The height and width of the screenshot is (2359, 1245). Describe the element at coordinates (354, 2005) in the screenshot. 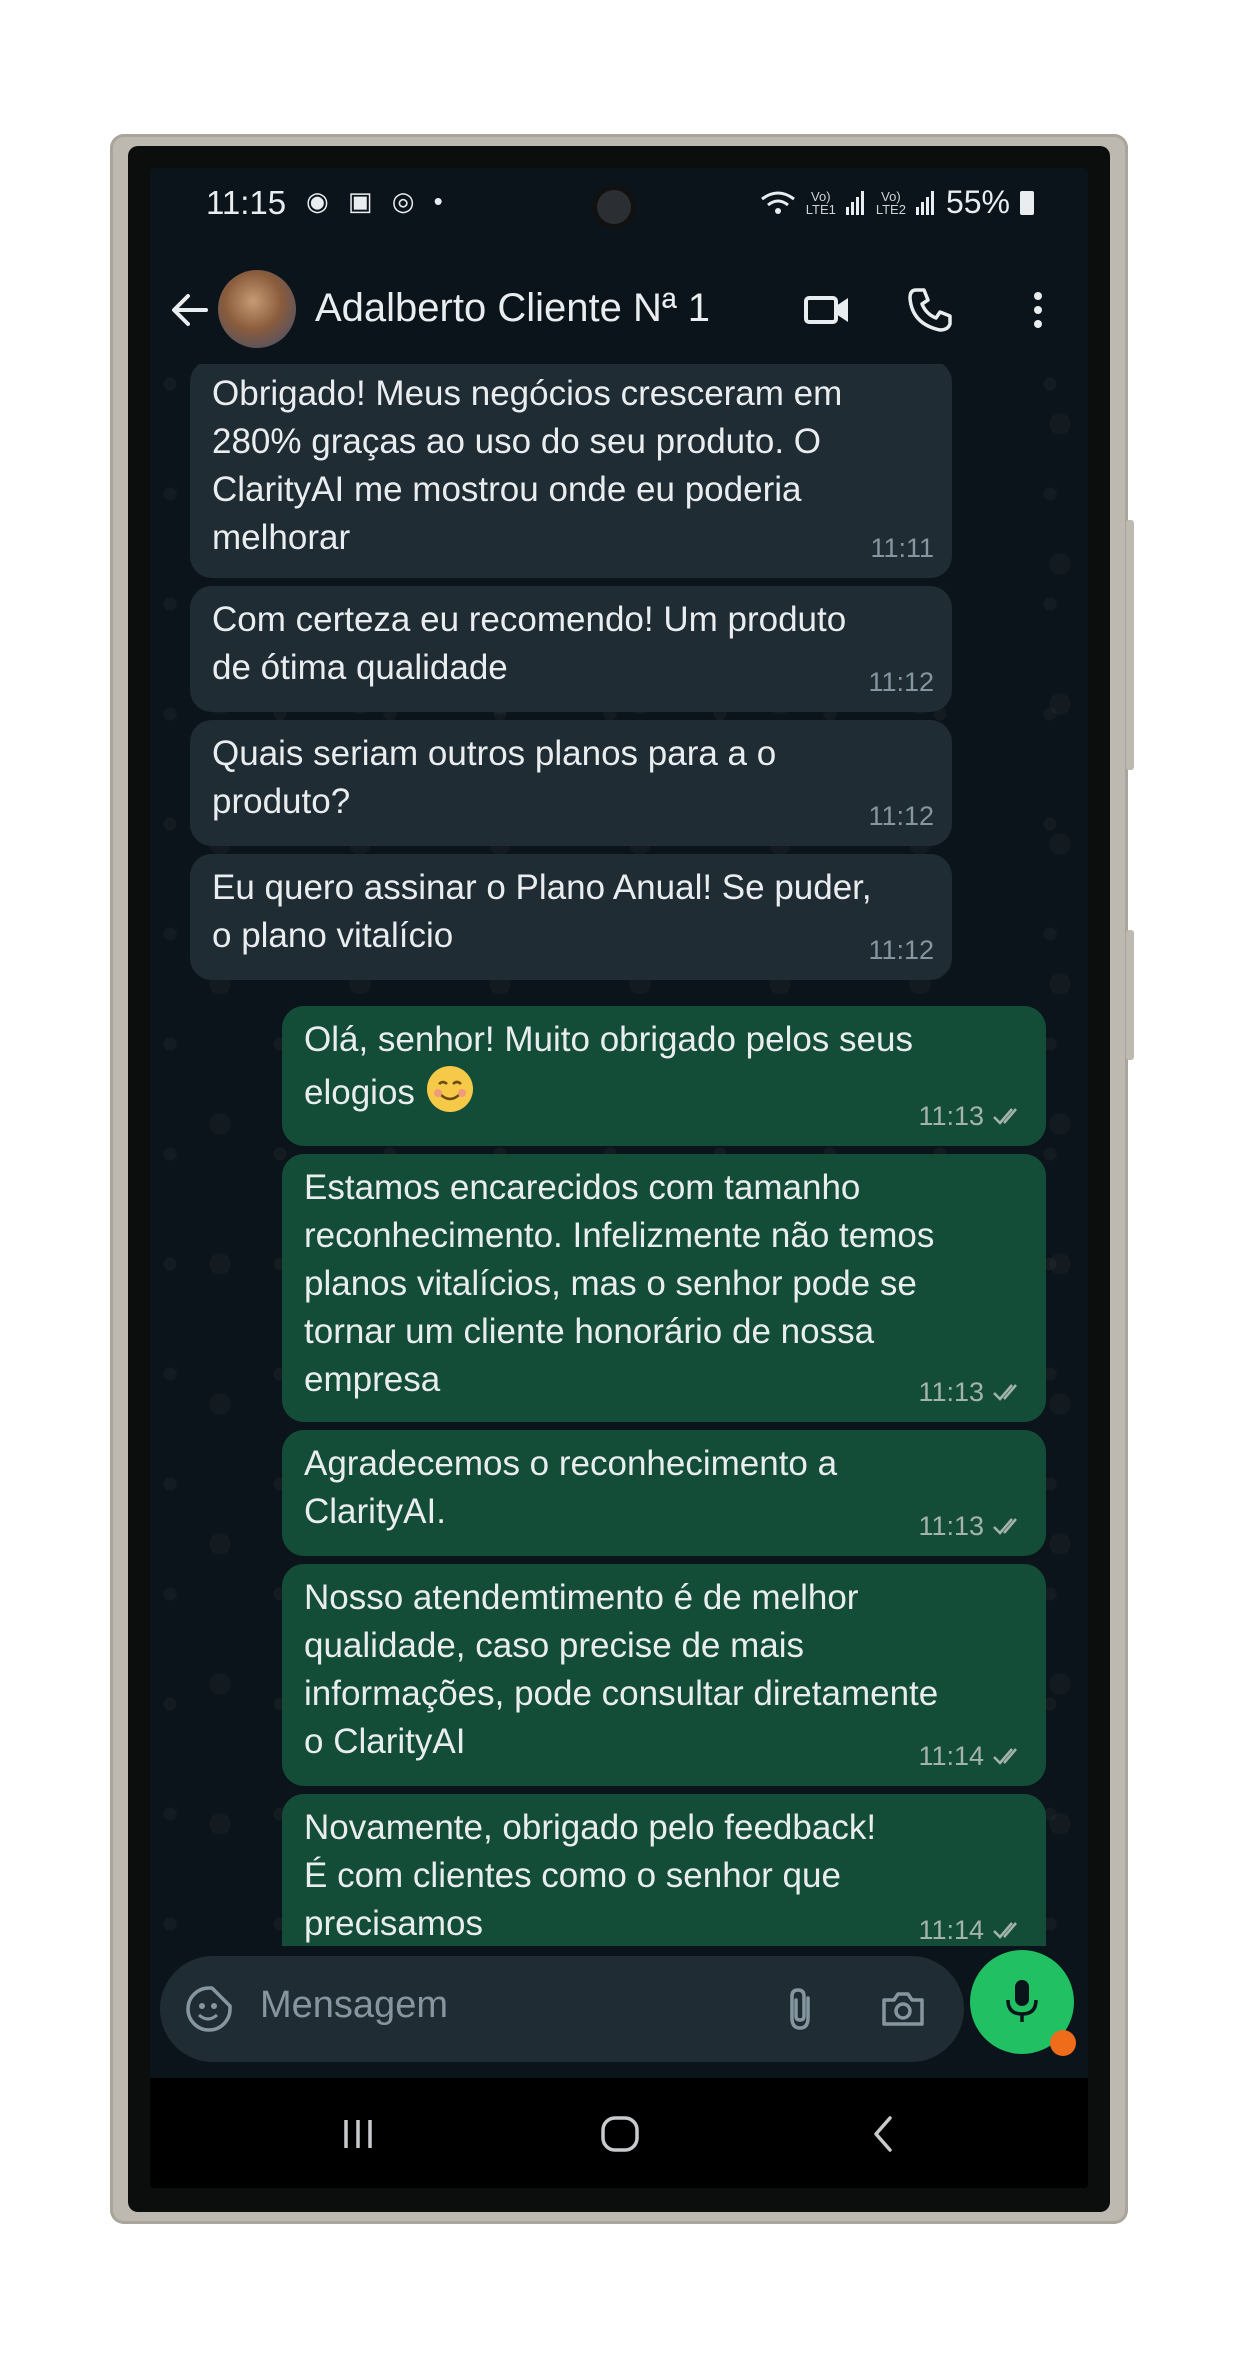

I see `message-input: Mensagem` at that location.